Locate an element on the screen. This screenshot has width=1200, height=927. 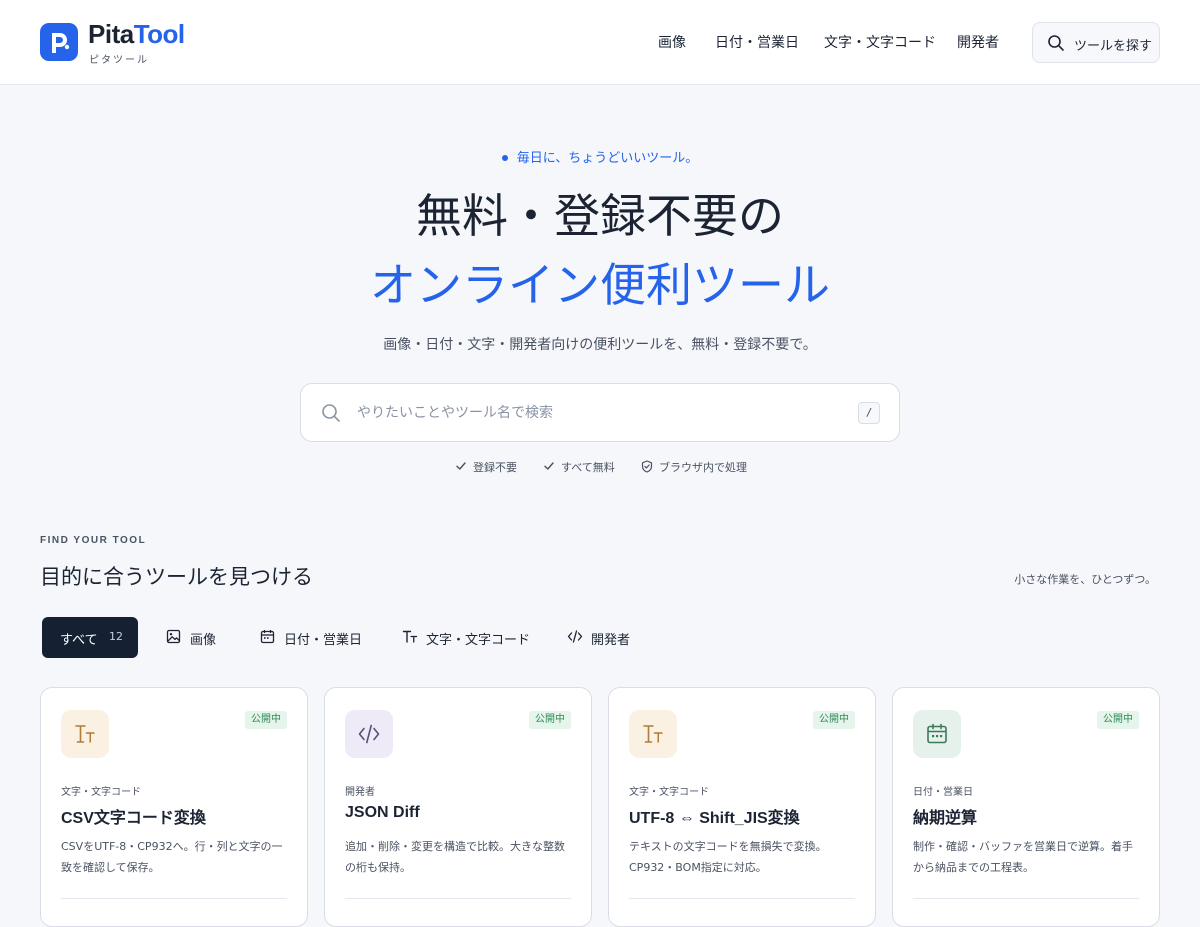
tagline-dot is located at coordinates (504, 157).